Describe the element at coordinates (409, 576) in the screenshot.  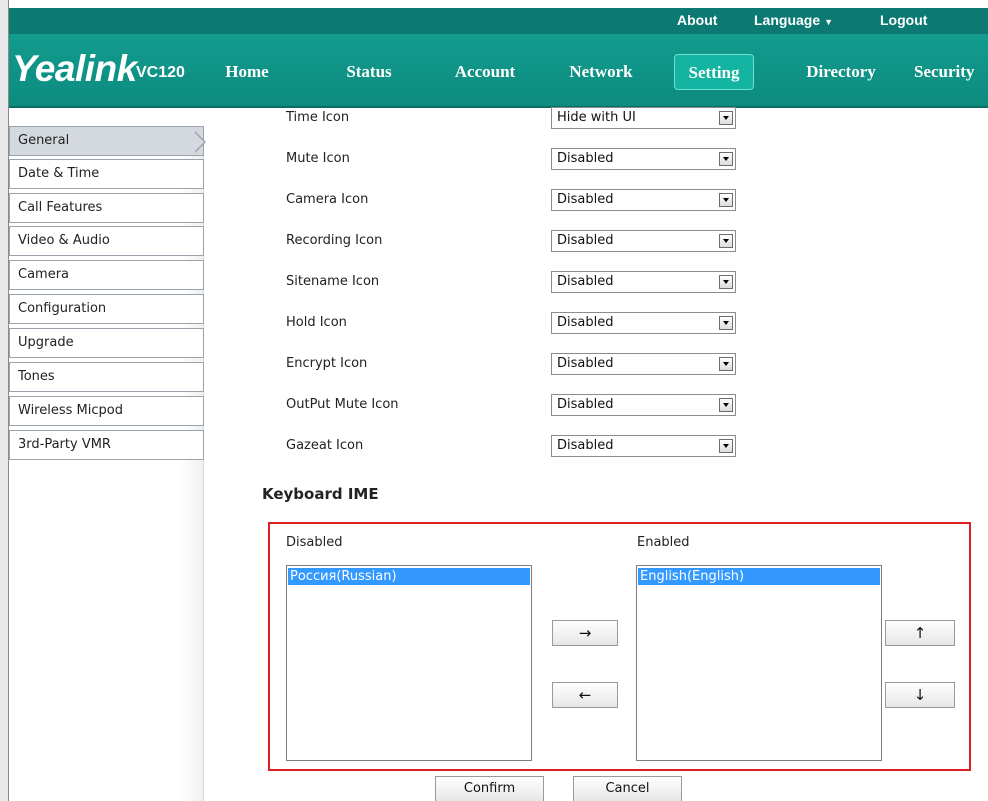
I see `list-item: Россия(Russian)` at that location.